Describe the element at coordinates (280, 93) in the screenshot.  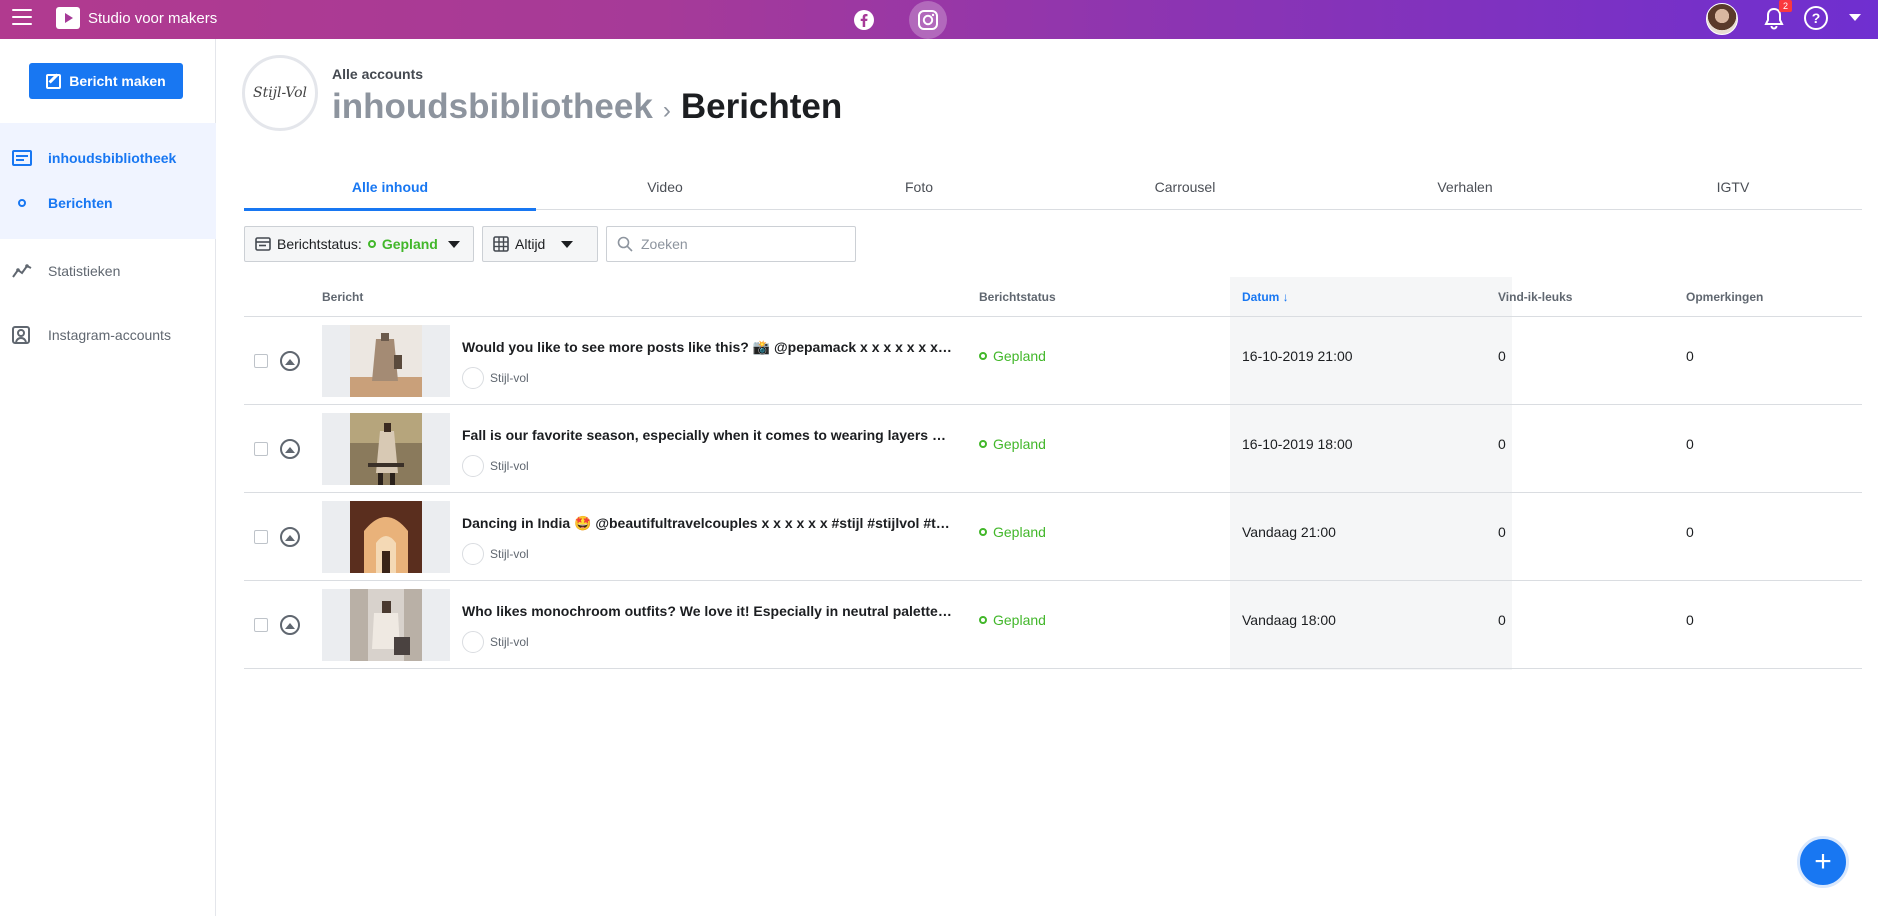
I see `account-logo: Stijl-Vol` at that location.